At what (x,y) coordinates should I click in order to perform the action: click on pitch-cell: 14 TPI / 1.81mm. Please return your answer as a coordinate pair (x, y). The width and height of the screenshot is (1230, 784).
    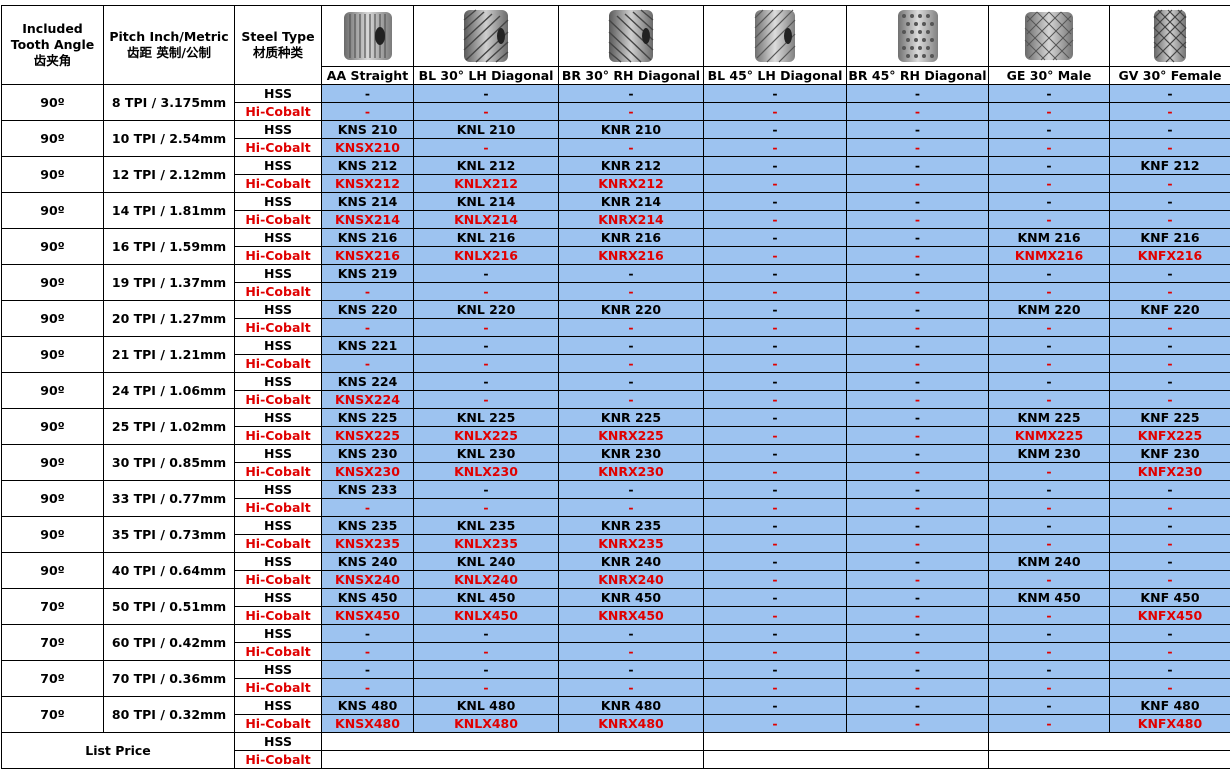
    Looking at the image, I should click on (169, 210).